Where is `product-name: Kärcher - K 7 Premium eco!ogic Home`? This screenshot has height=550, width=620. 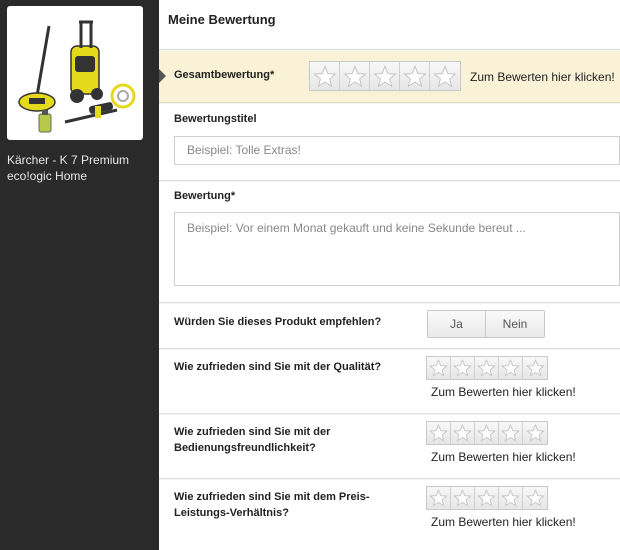 product-name: Kärcher - K 7 Premium eco!ogic Home is located at coordinates (82, 168).